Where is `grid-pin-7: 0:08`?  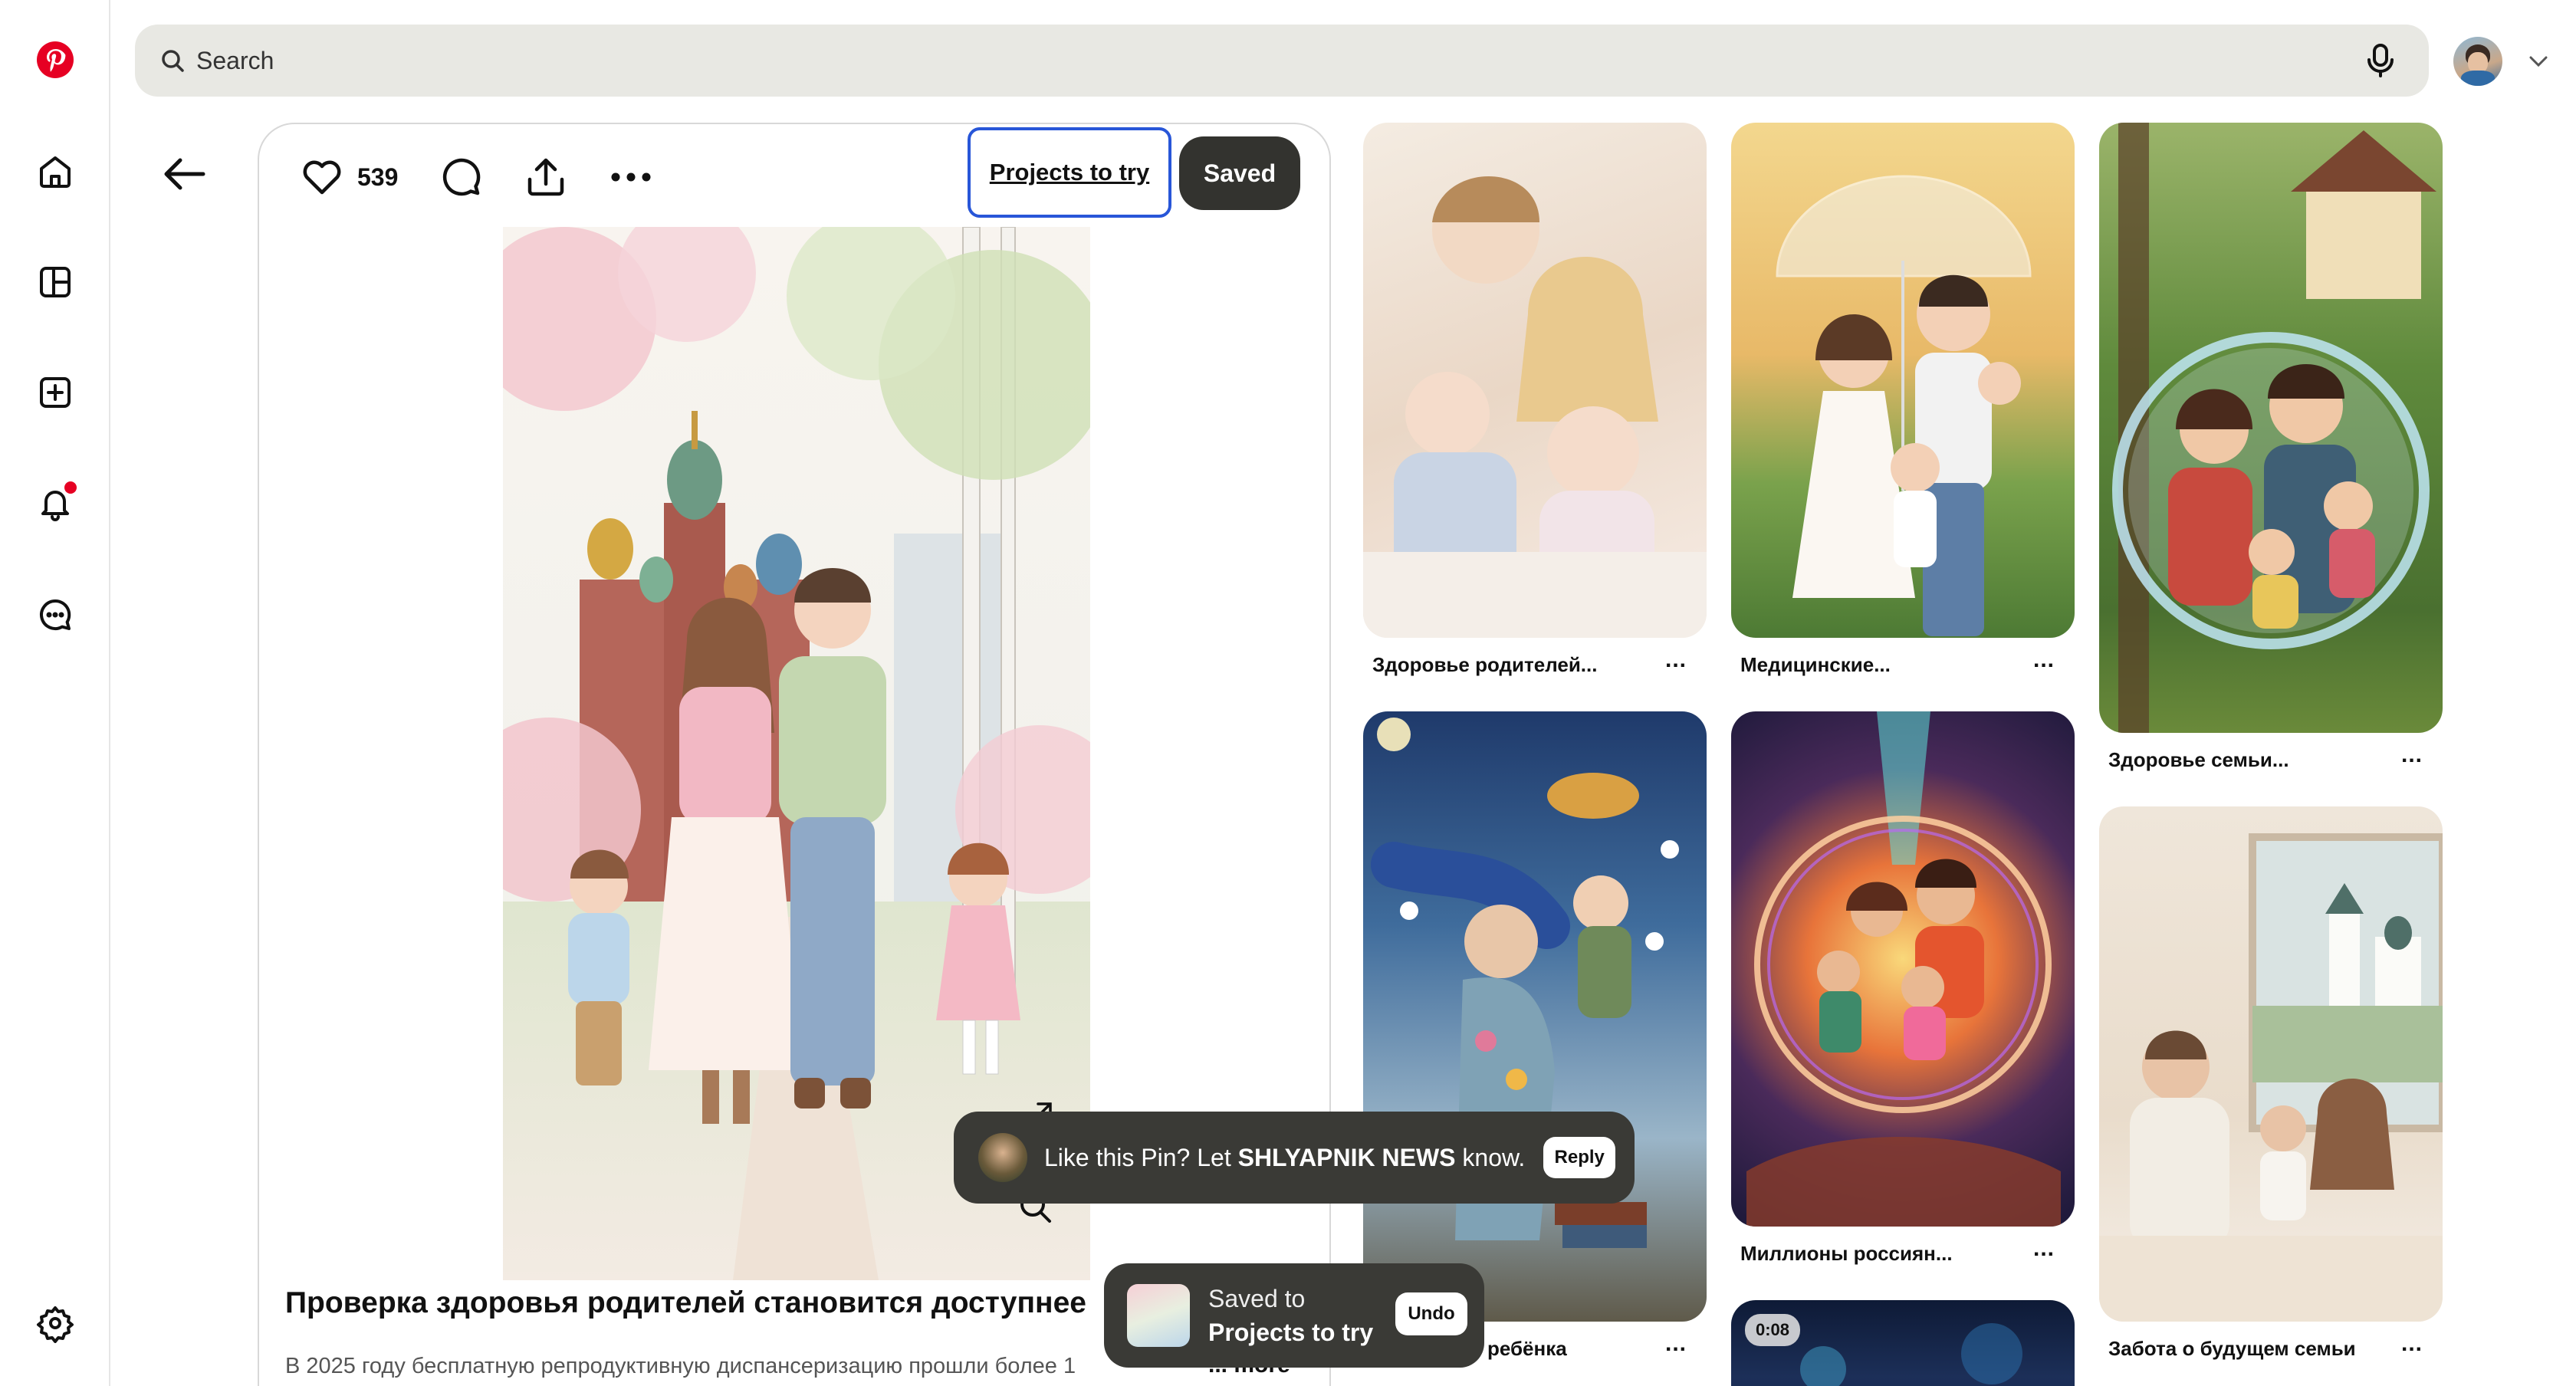 grid-pin-7: 0:08 is located at coordinates (1903, 1343).